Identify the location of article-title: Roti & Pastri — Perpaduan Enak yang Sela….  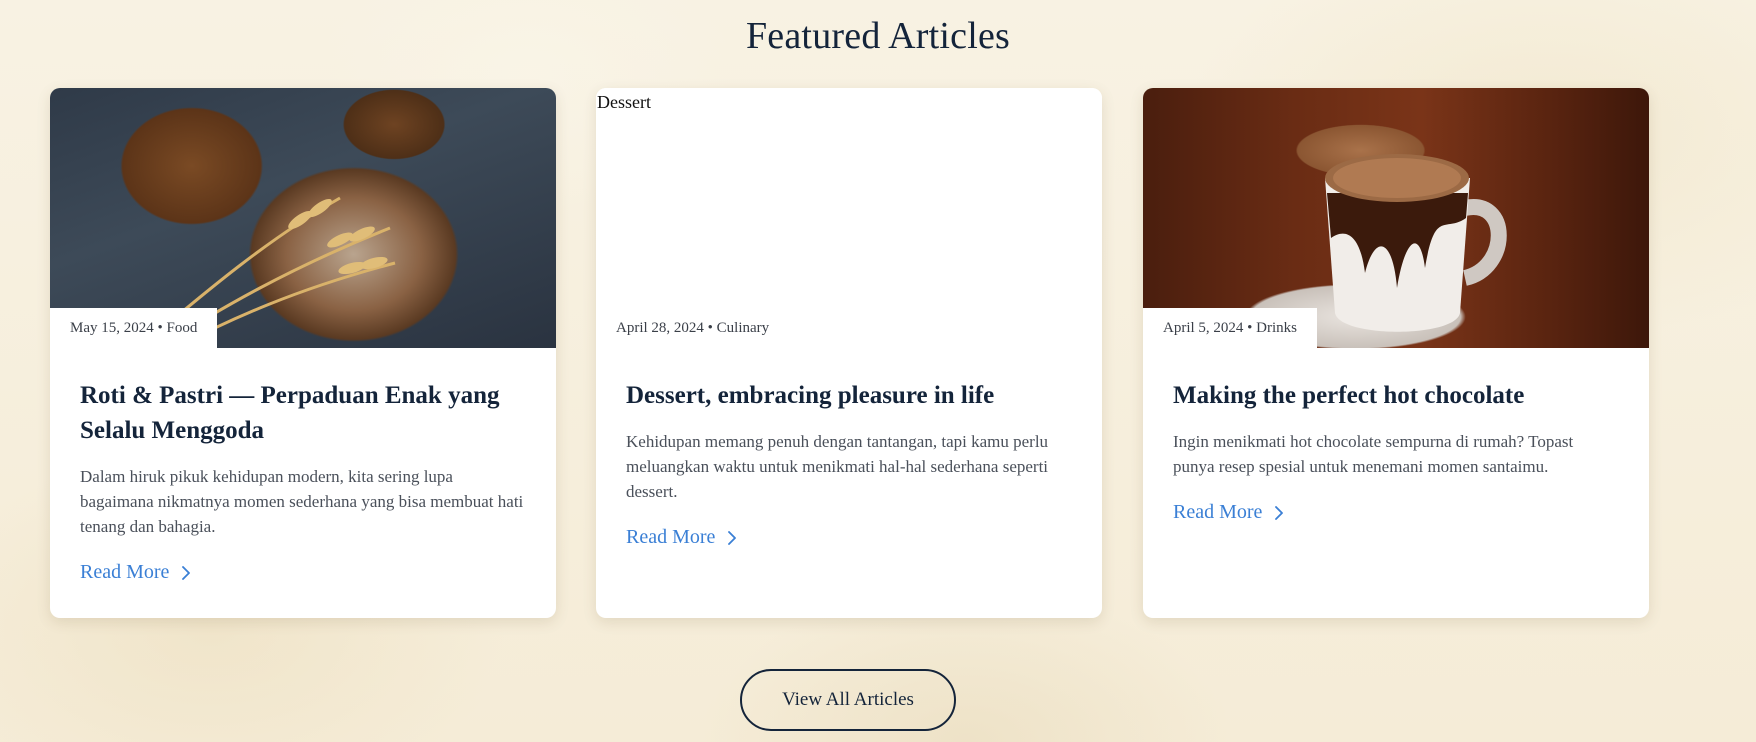
(303, 413).